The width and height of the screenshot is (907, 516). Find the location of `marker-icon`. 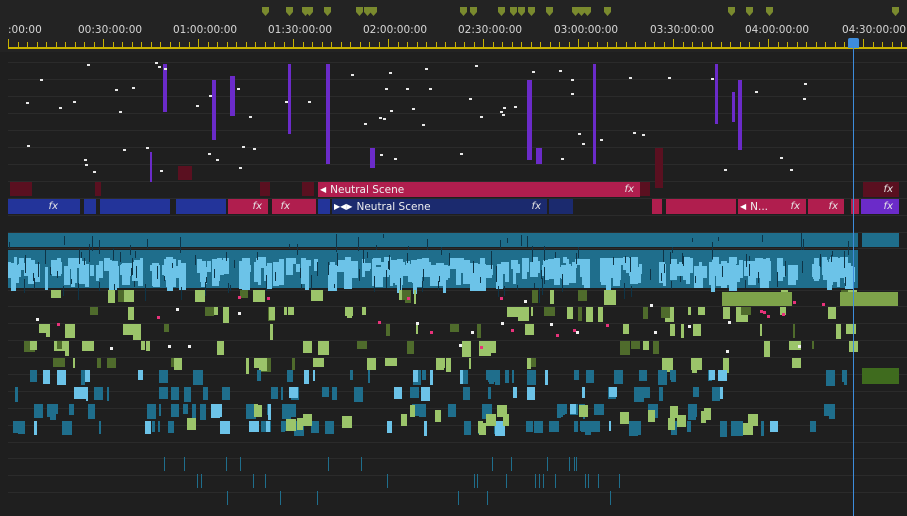

marker-icon is located at coordinates (309, 11).